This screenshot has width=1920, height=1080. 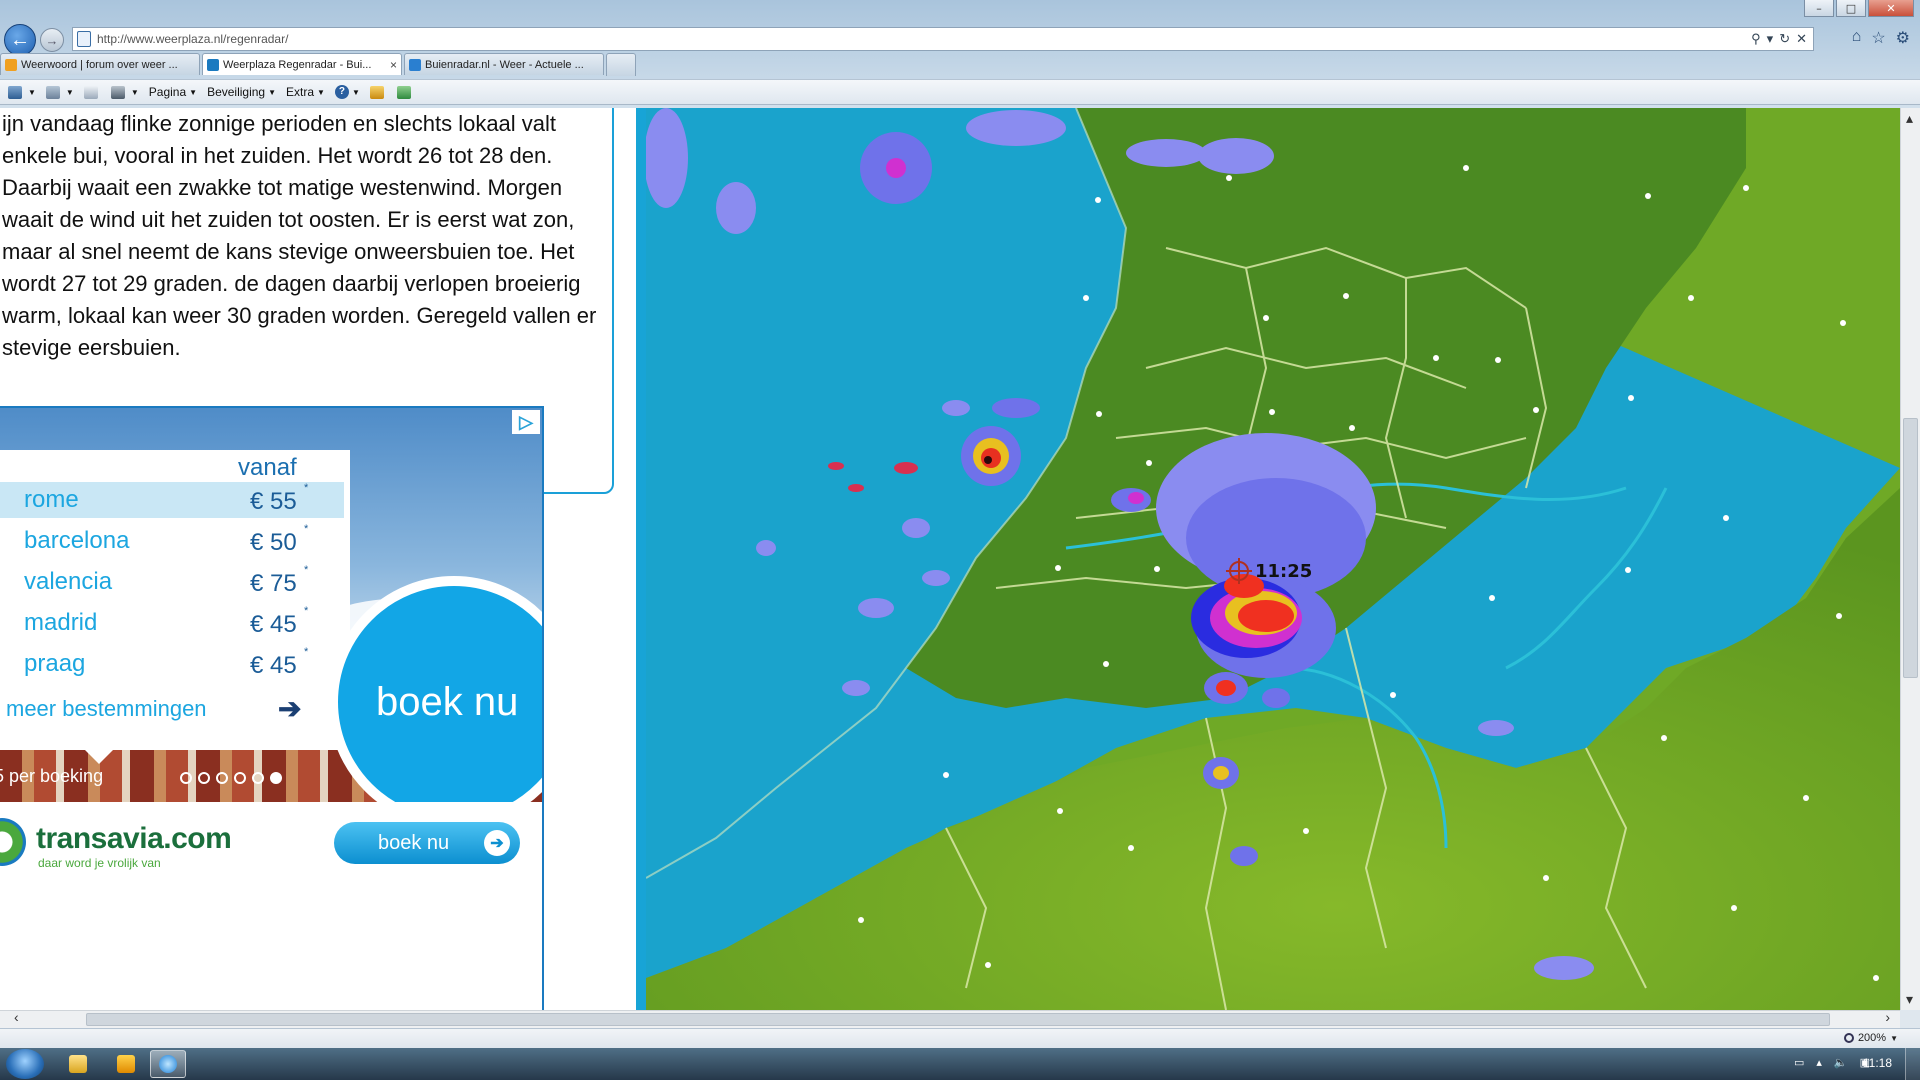 What do you see at coordinates (526, 422) in the screenshot?
I see `adchoices-icon: ▷` at bounding box center [526, 422].